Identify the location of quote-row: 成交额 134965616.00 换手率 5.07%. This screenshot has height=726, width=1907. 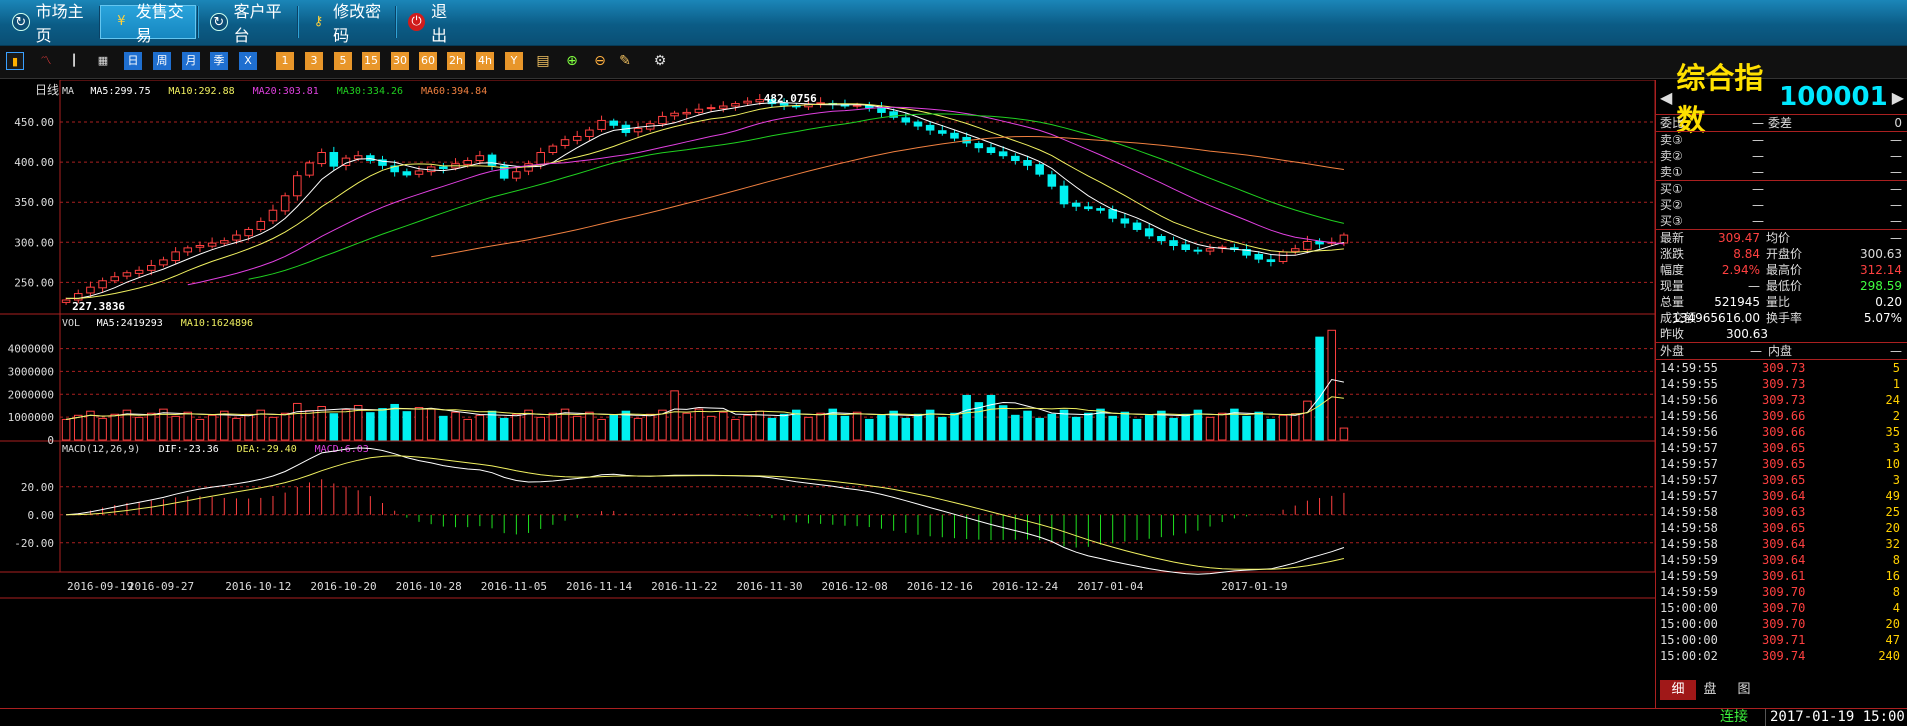
(1781, 318).